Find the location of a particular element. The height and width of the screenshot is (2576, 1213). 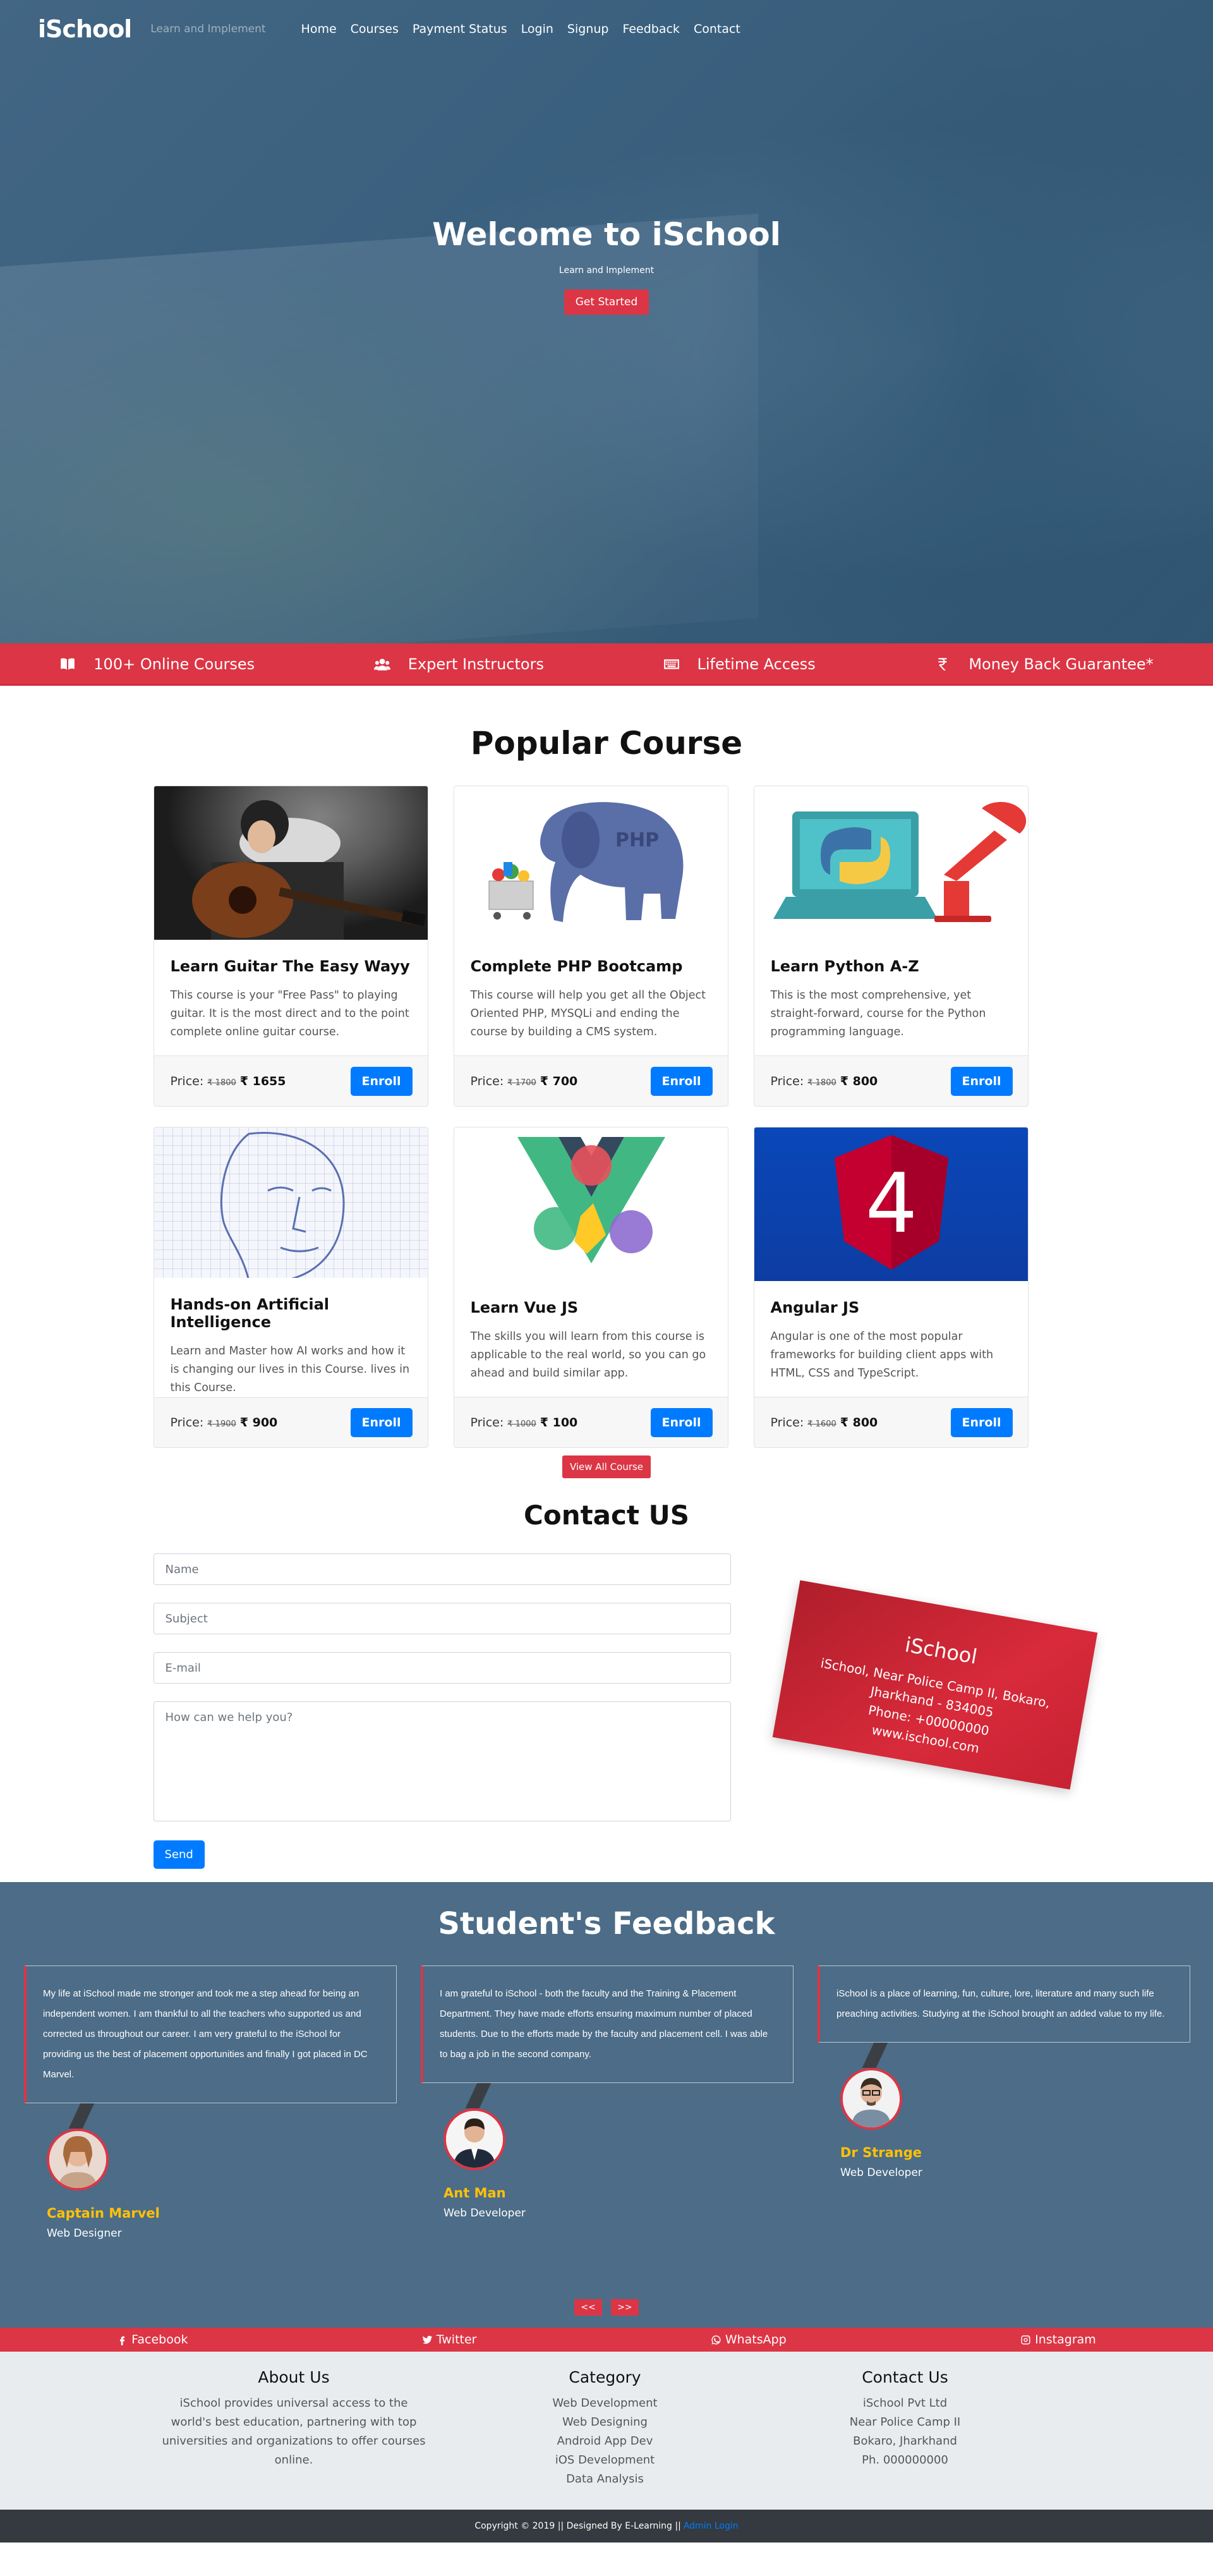

nav-login: Login is located at coordinates (537, 29).